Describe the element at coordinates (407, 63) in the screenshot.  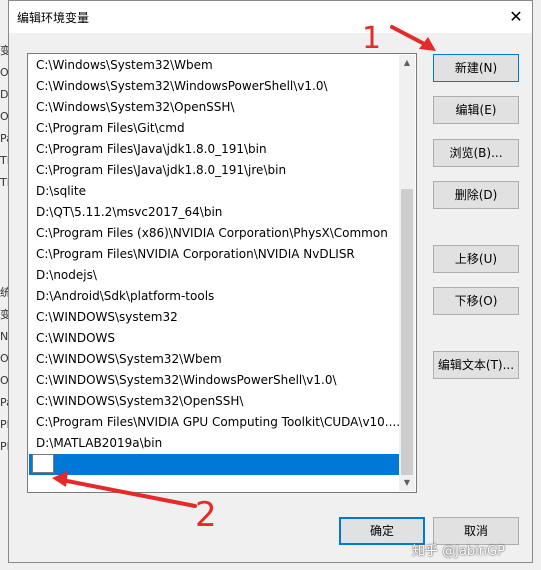
I see `scroll-up-arrow-icon: ▲` at that location.